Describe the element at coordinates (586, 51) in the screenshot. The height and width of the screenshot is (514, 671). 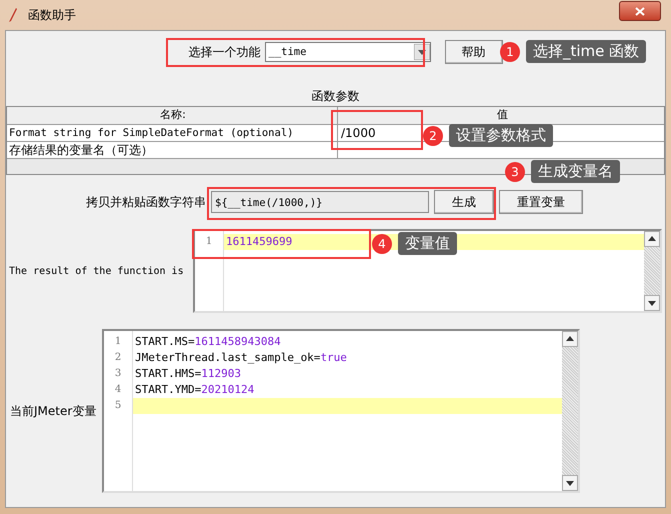
I see `annotation-label: 选择_time 函数` at that location.